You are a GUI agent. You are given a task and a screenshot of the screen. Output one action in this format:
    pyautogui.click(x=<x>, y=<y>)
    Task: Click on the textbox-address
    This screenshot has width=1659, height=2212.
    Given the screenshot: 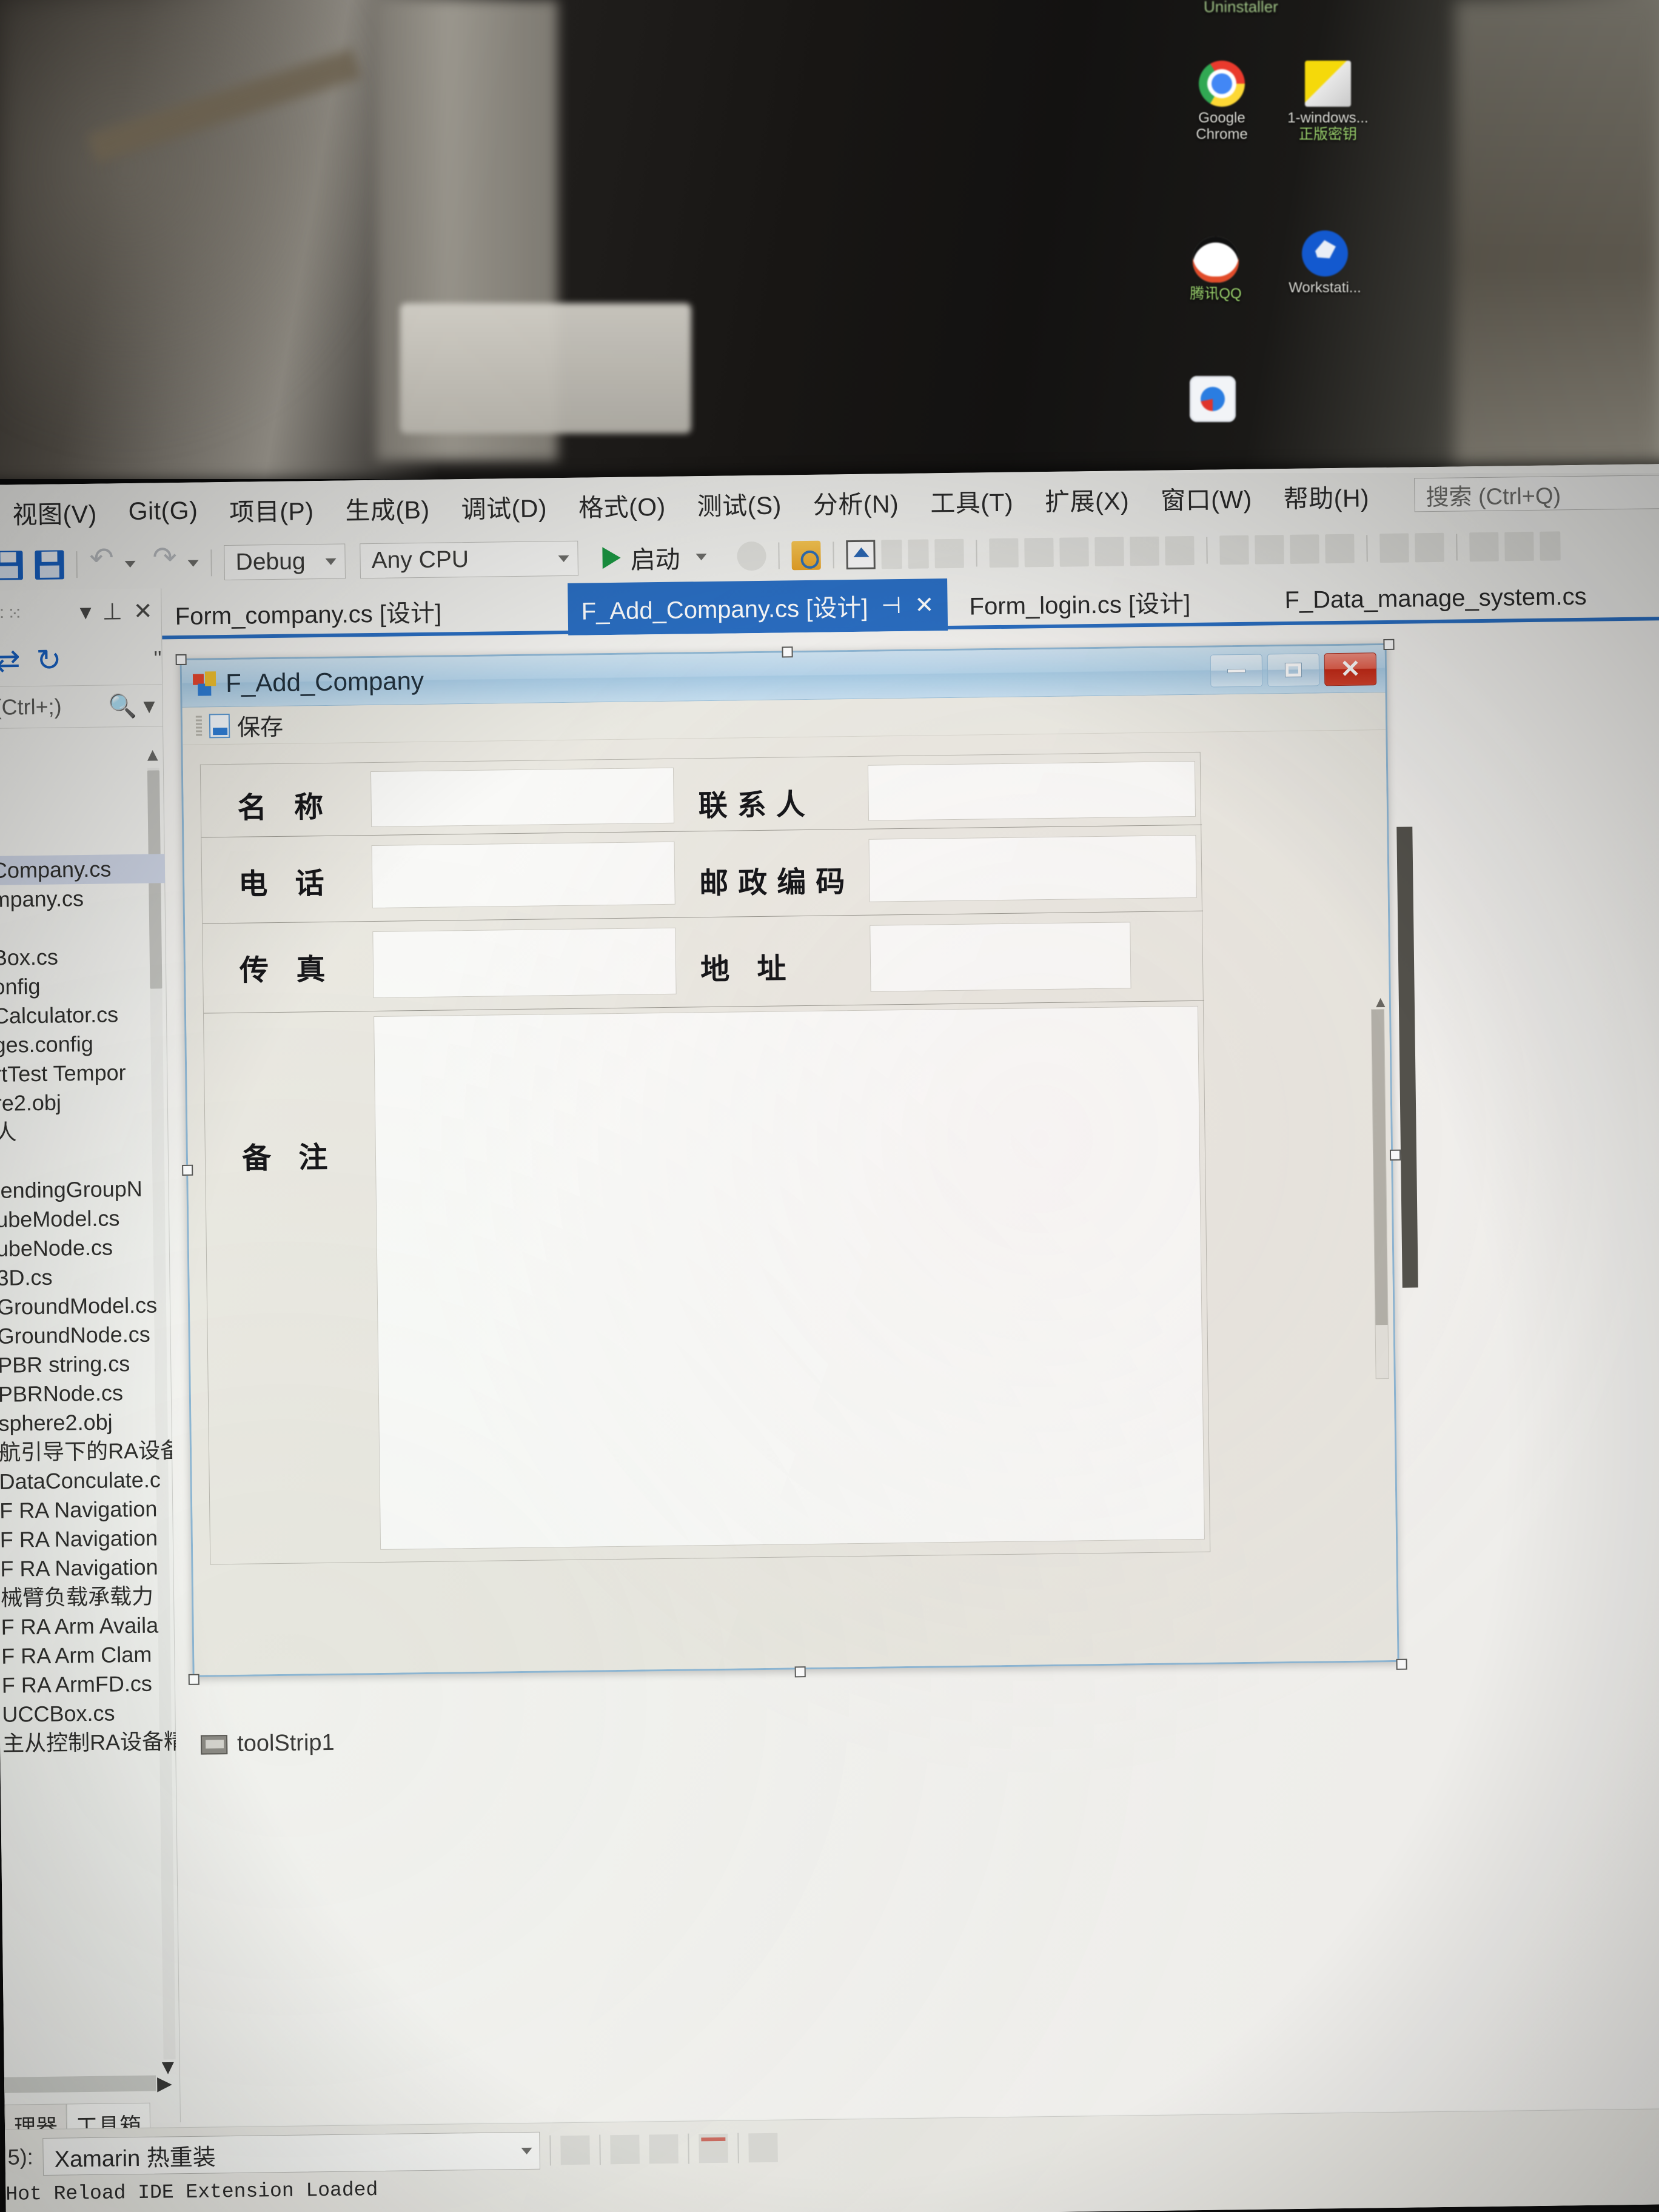 What is the action you would take?
    pyautogui.click(x=1000, y=957)
    